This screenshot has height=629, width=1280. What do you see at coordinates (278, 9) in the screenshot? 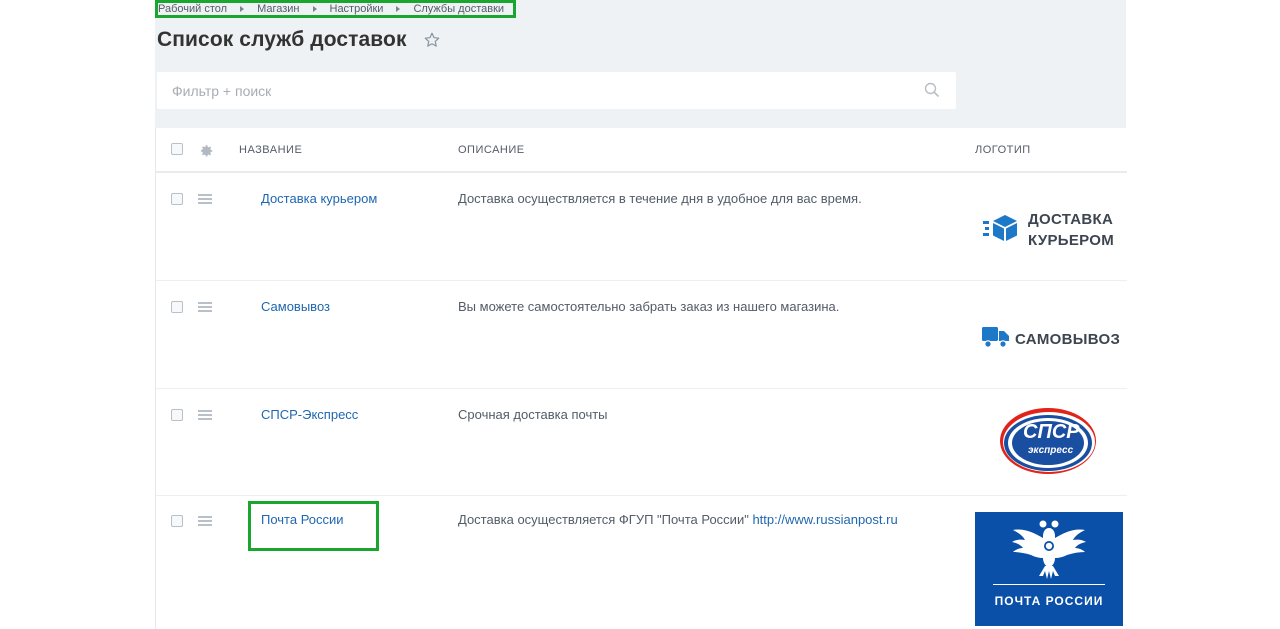
I see `breadcrumb-item-shop: Магазин` at bounding box center [278, 9].